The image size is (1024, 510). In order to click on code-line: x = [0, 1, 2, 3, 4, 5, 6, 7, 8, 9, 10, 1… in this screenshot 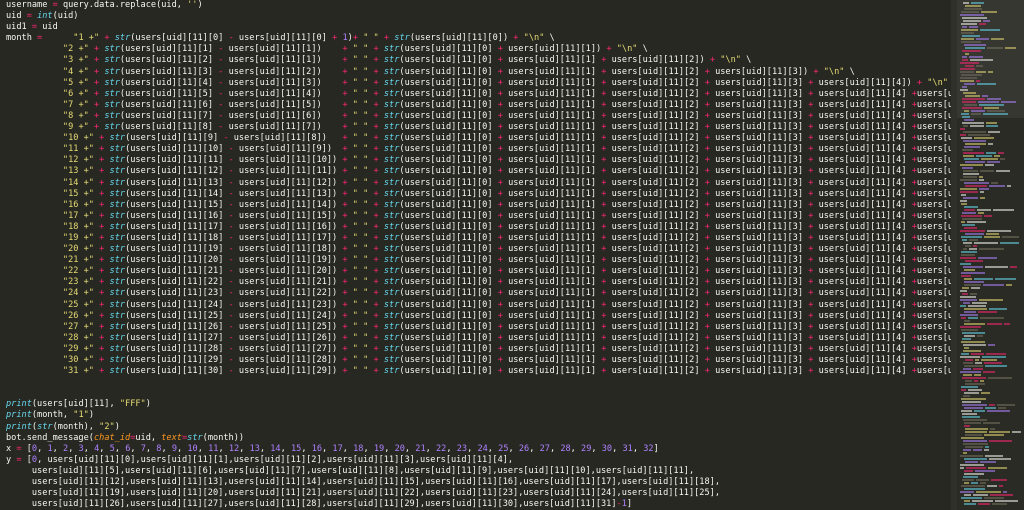, I will do `click(478, 449)`.